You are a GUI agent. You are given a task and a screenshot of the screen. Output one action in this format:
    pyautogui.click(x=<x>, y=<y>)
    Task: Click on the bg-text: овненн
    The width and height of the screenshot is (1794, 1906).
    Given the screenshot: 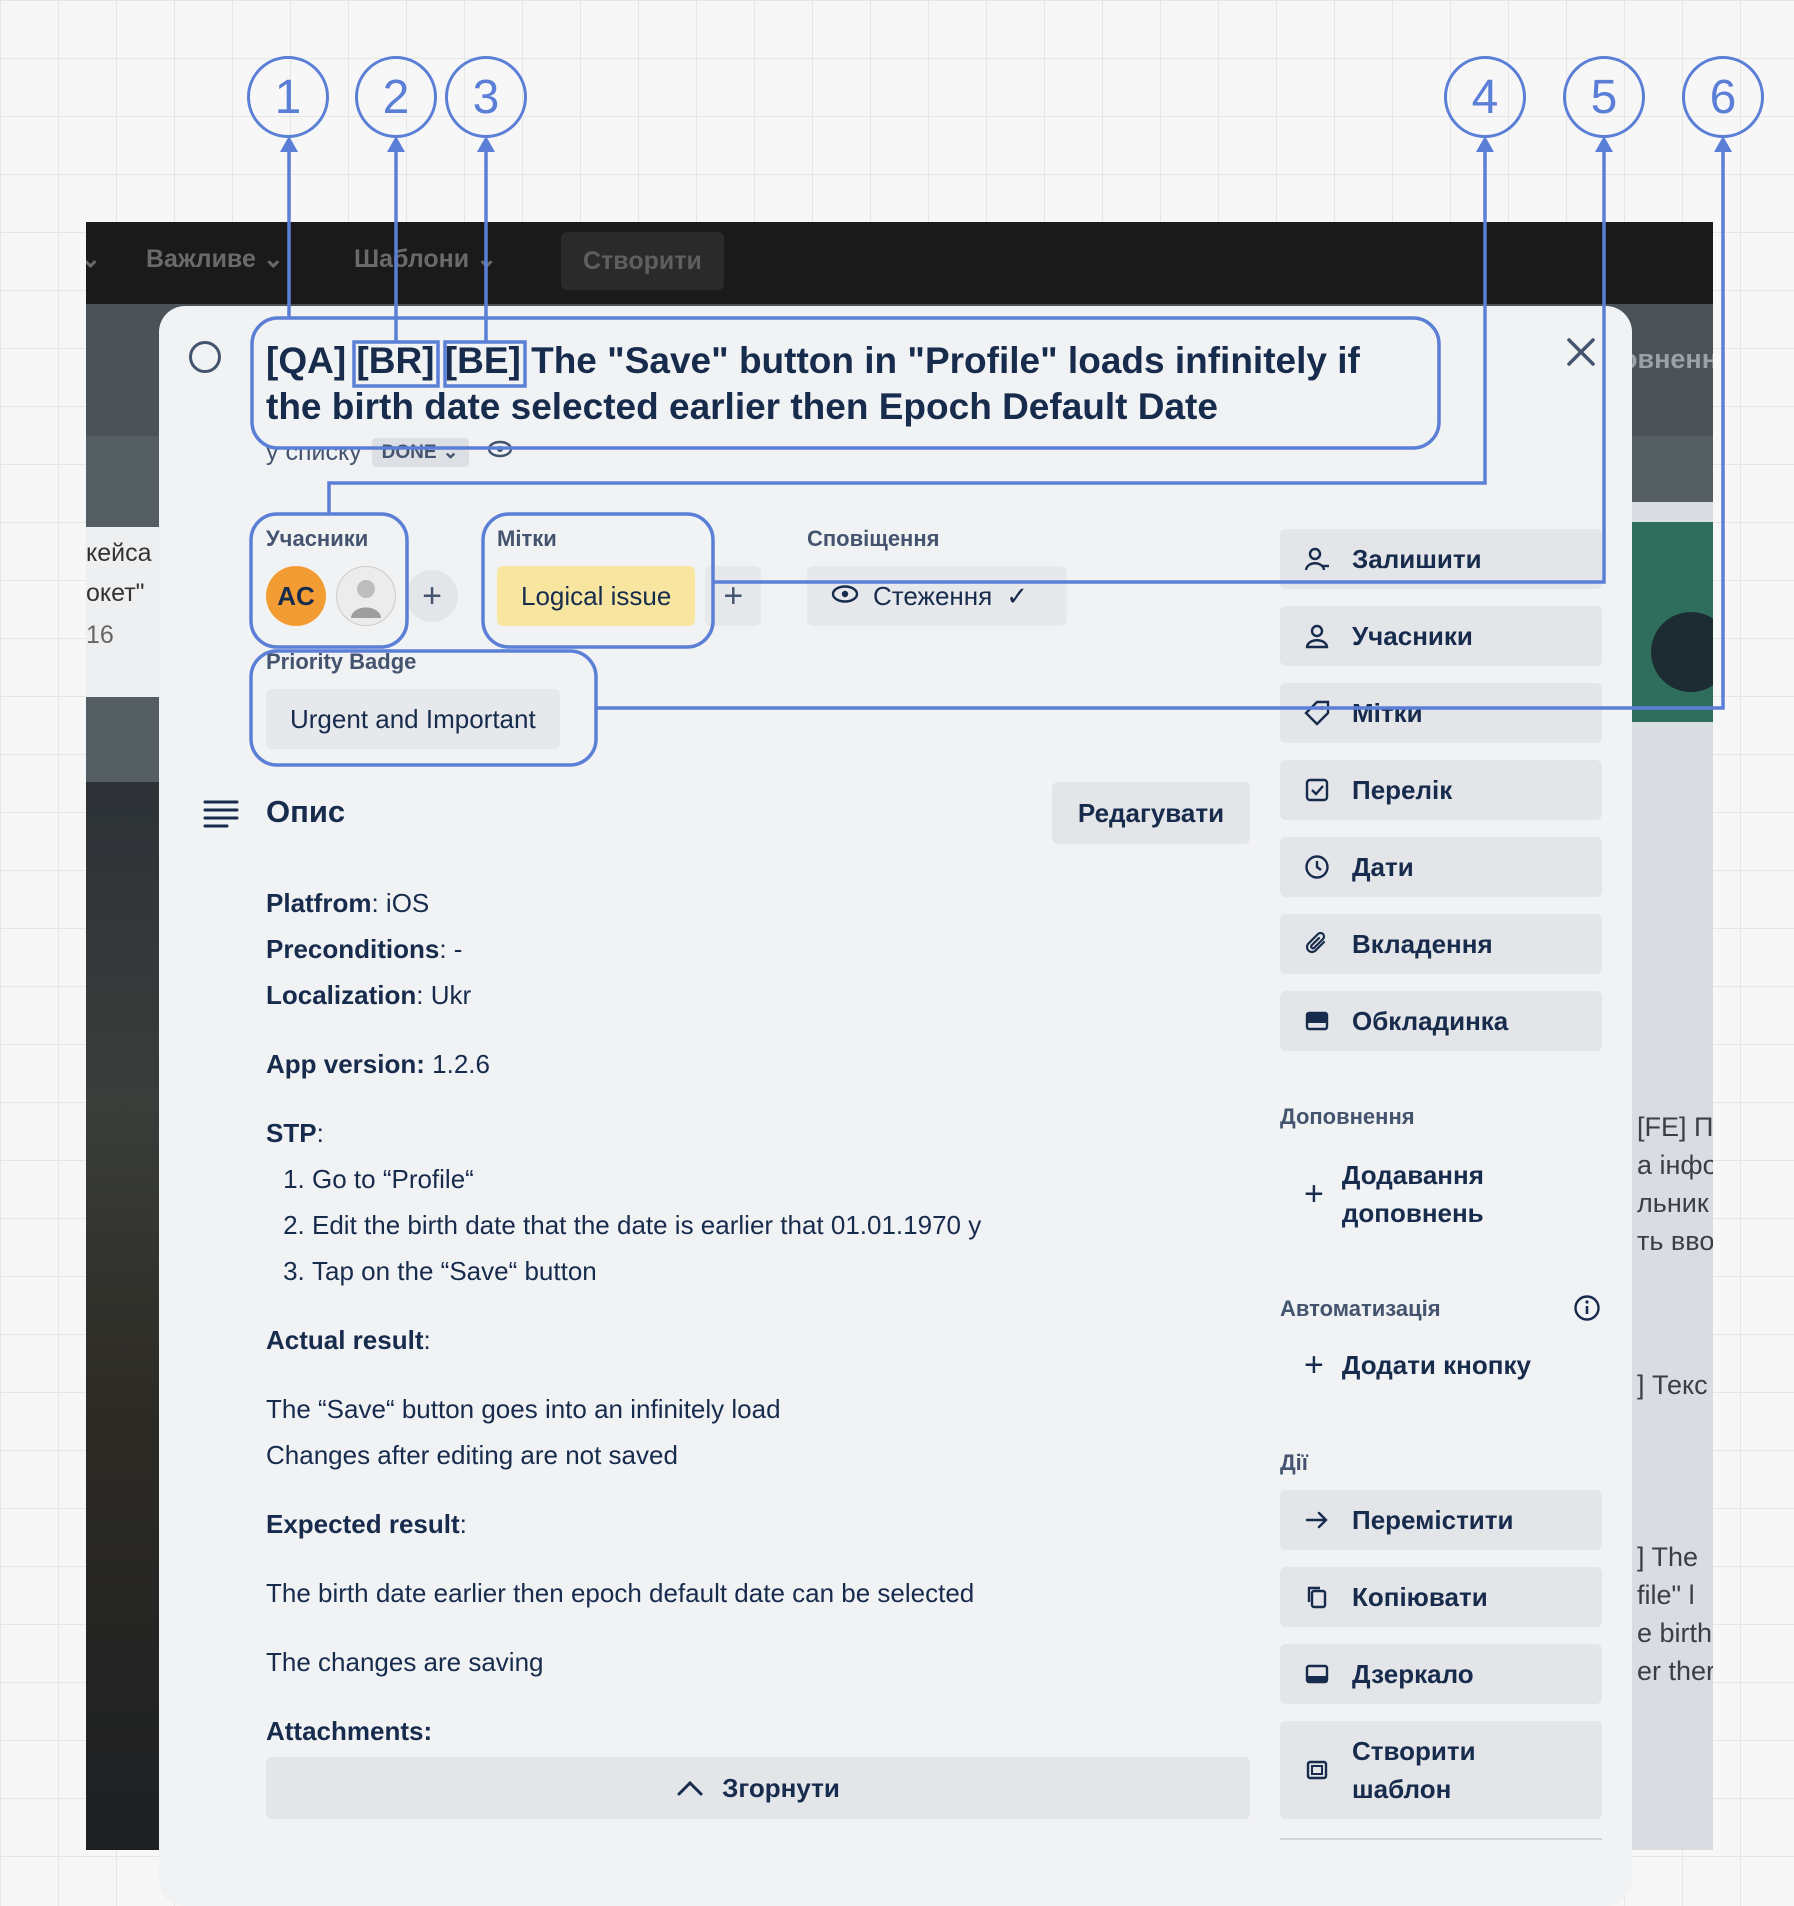 What is the action you would take?
    pyautogui.click(x=1667, y=359)
    